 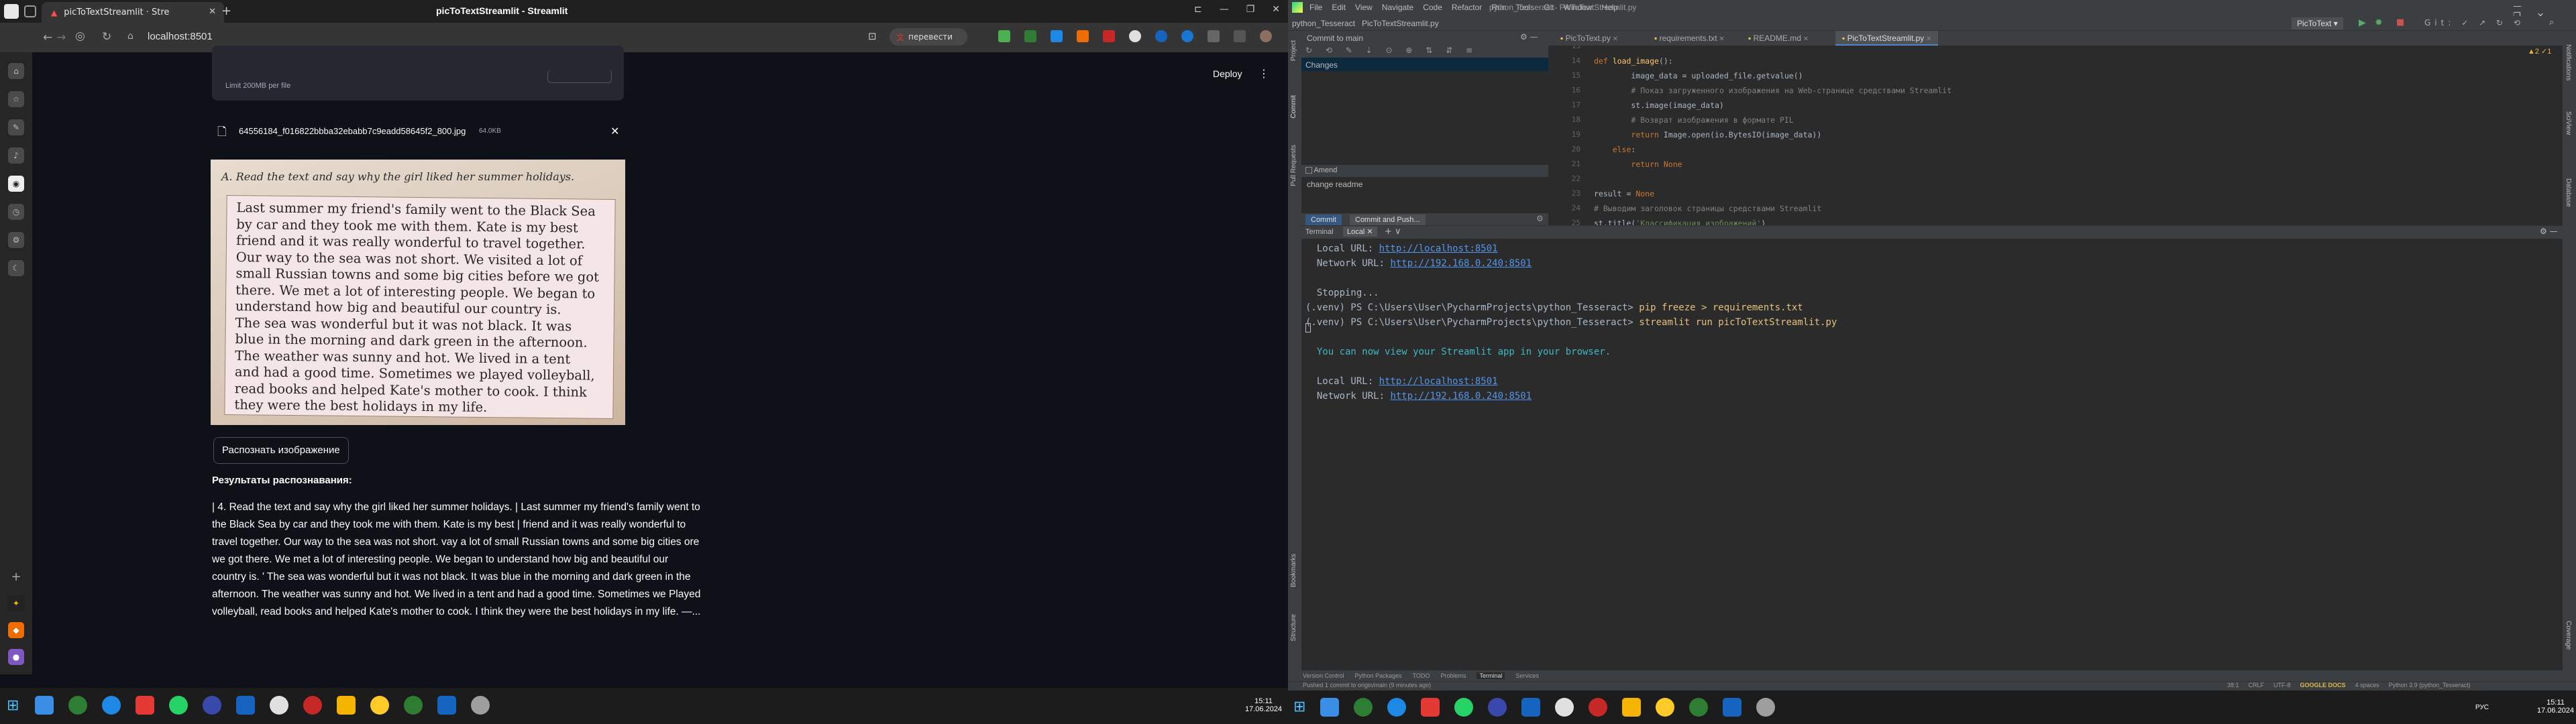 What do you see at coordinates (1887, 38) in the screenshot?
I see `editor-tab: ▪ PicToTextStreamlit.py ✕` at bounding box center [1887, 38].